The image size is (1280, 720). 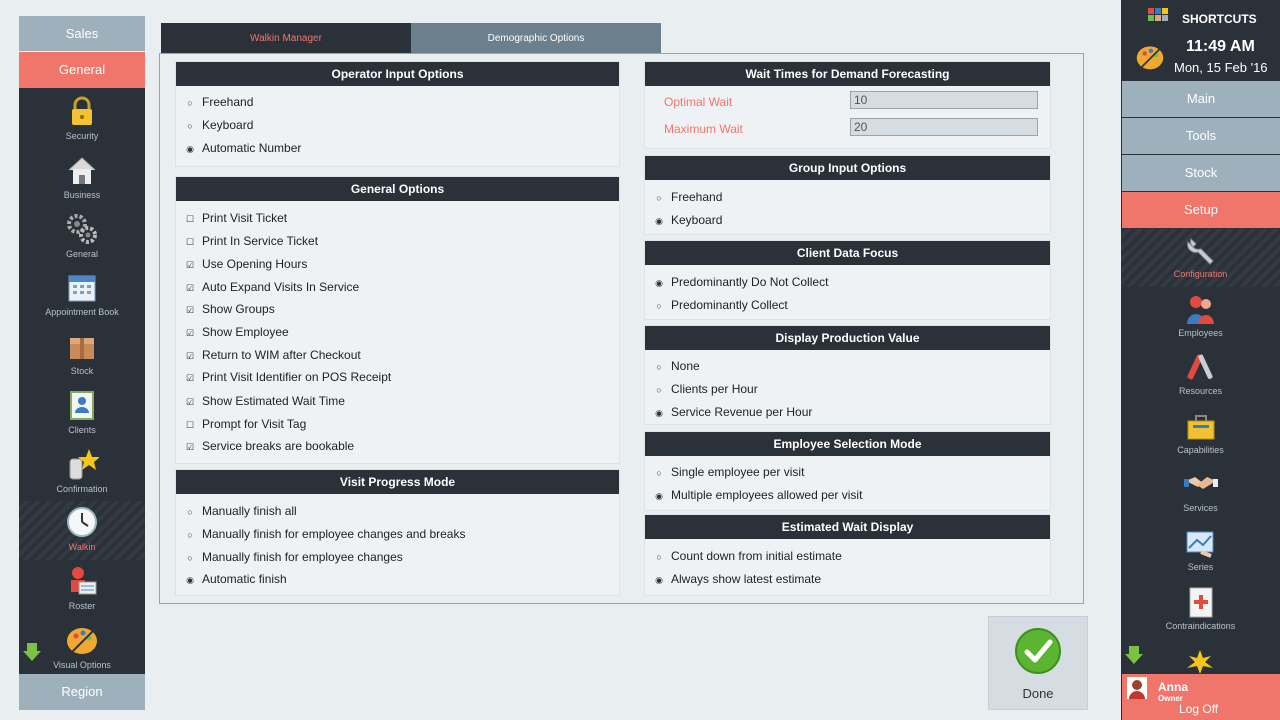 I want to click on option-label: Service breaks are bookable, so click(x=278, y=446).